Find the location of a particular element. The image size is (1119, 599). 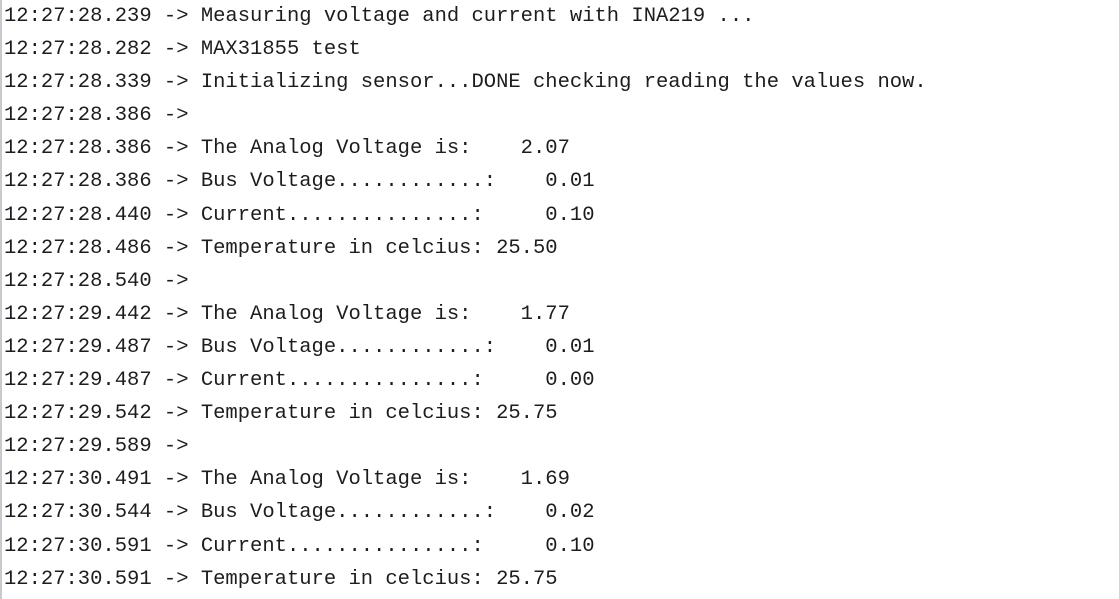

log-line: 12:27:29.442 -> The Analog Voltage is is located at coordinates (287, 314).